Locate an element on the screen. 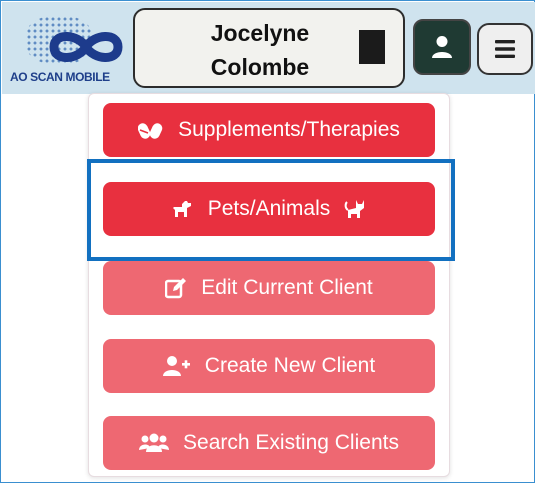 This screenshot has height=485, width=537. client-name: Jocelyne Colombe is located at coordinates (260, 50).